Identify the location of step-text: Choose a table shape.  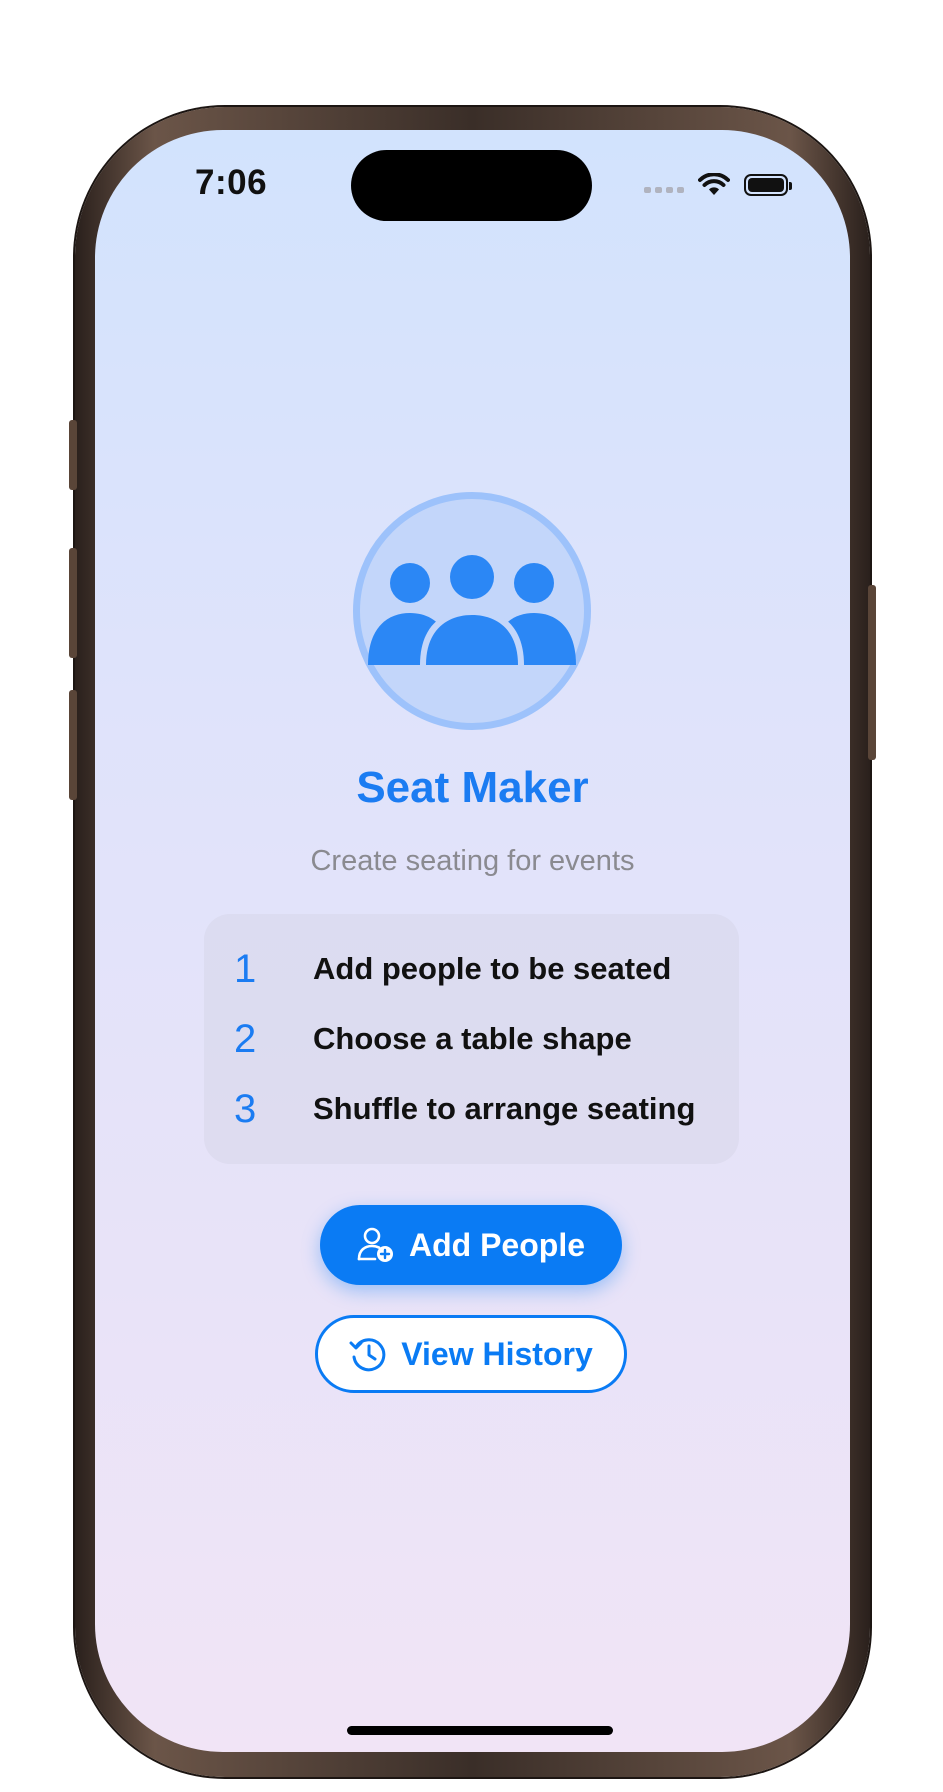
(472, 1038).